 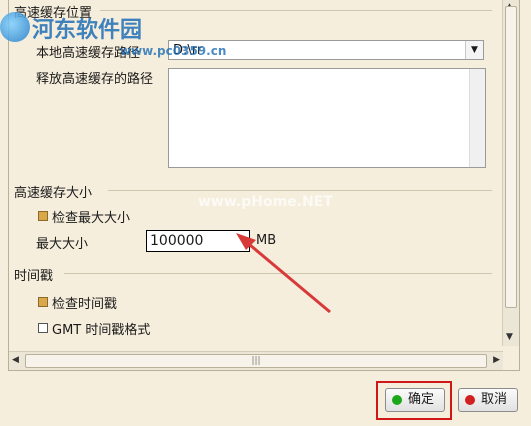 I want to click on cancel-dot-icon, so click(x=470, y=400).